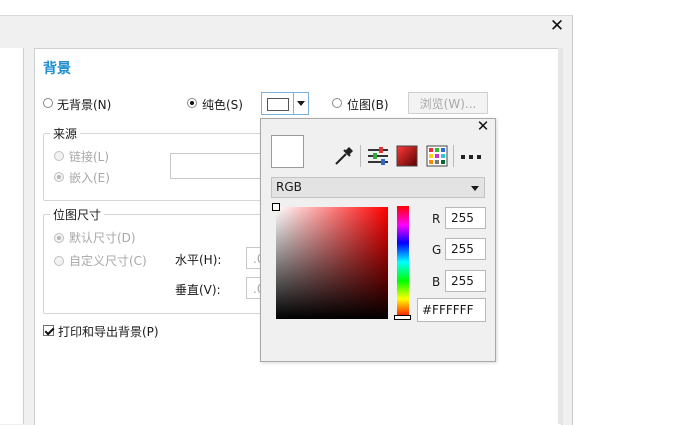  What do you see at coordinates (436, 282) in the screenshot?
I see `b-label: B` at bounding box center [436, 282].